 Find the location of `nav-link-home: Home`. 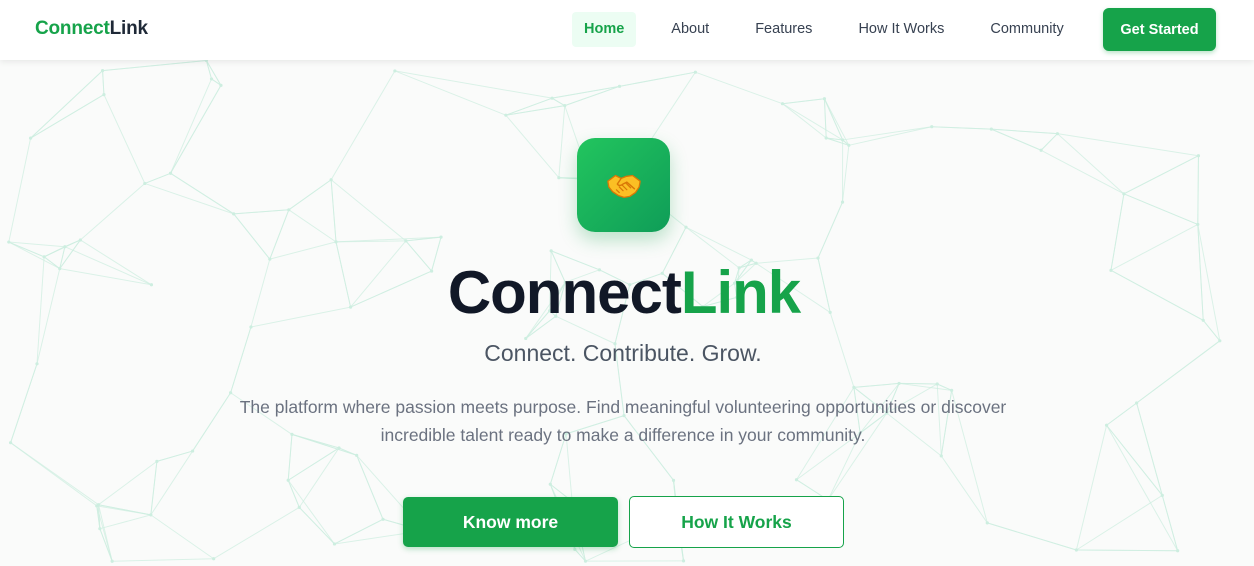

nav-link-home: Home is located at coordinates (604, 29).